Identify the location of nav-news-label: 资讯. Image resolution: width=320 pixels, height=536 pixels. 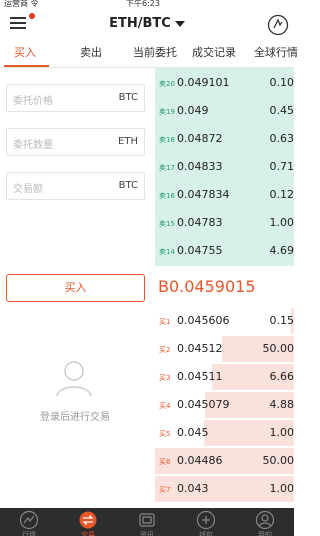
(147, 533).